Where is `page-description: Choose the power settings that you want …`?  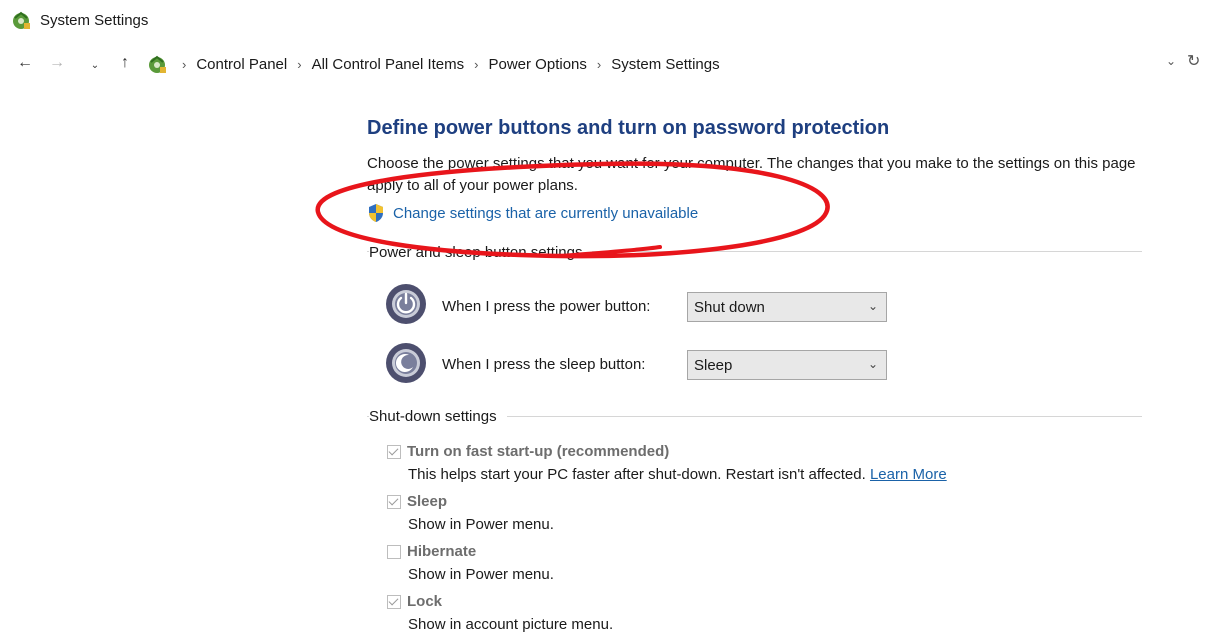 page-description: Choose the power settings that you want … is located at coordinates (751, 174).